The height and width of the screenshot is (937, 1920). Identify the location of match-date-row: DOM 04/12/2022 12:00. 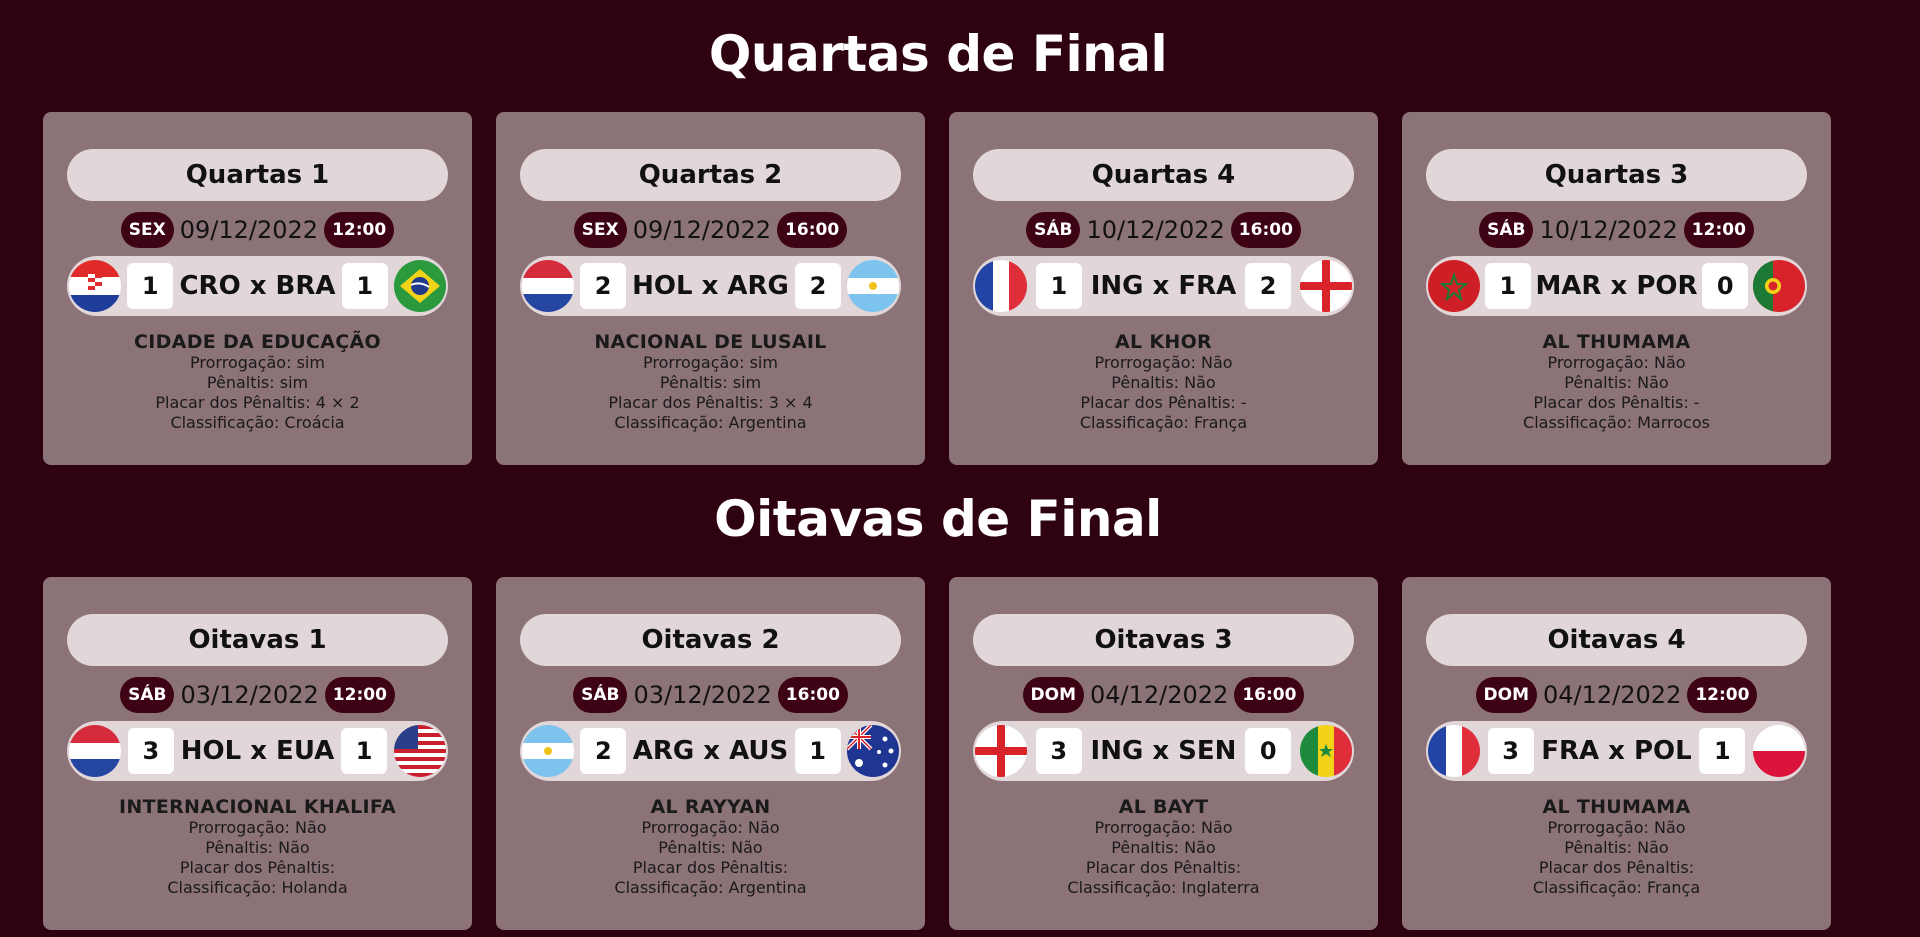
(1616, 695).